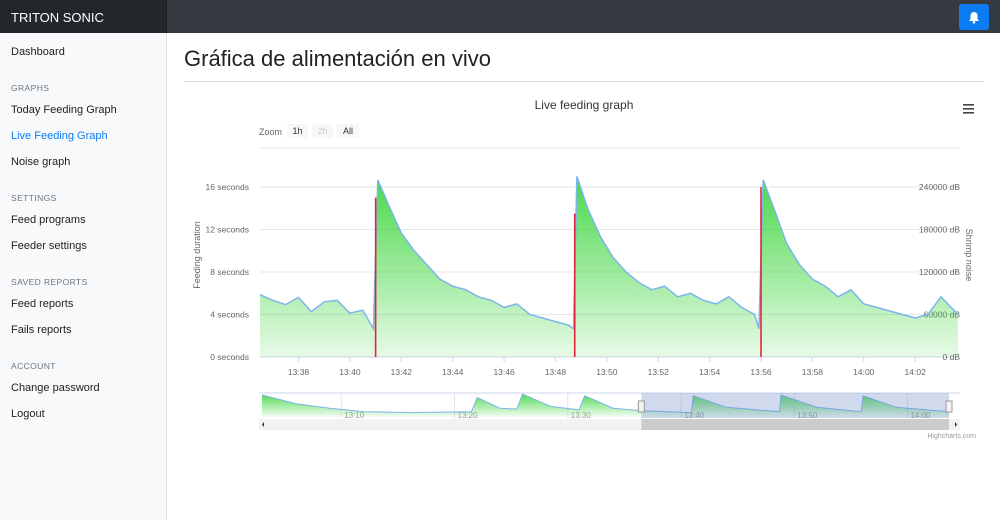 This screenshot has width=1000, height=520. Describe the element at coordinates (795, 405) in the screenshot. I see `navigator-selection-mask` at that location.